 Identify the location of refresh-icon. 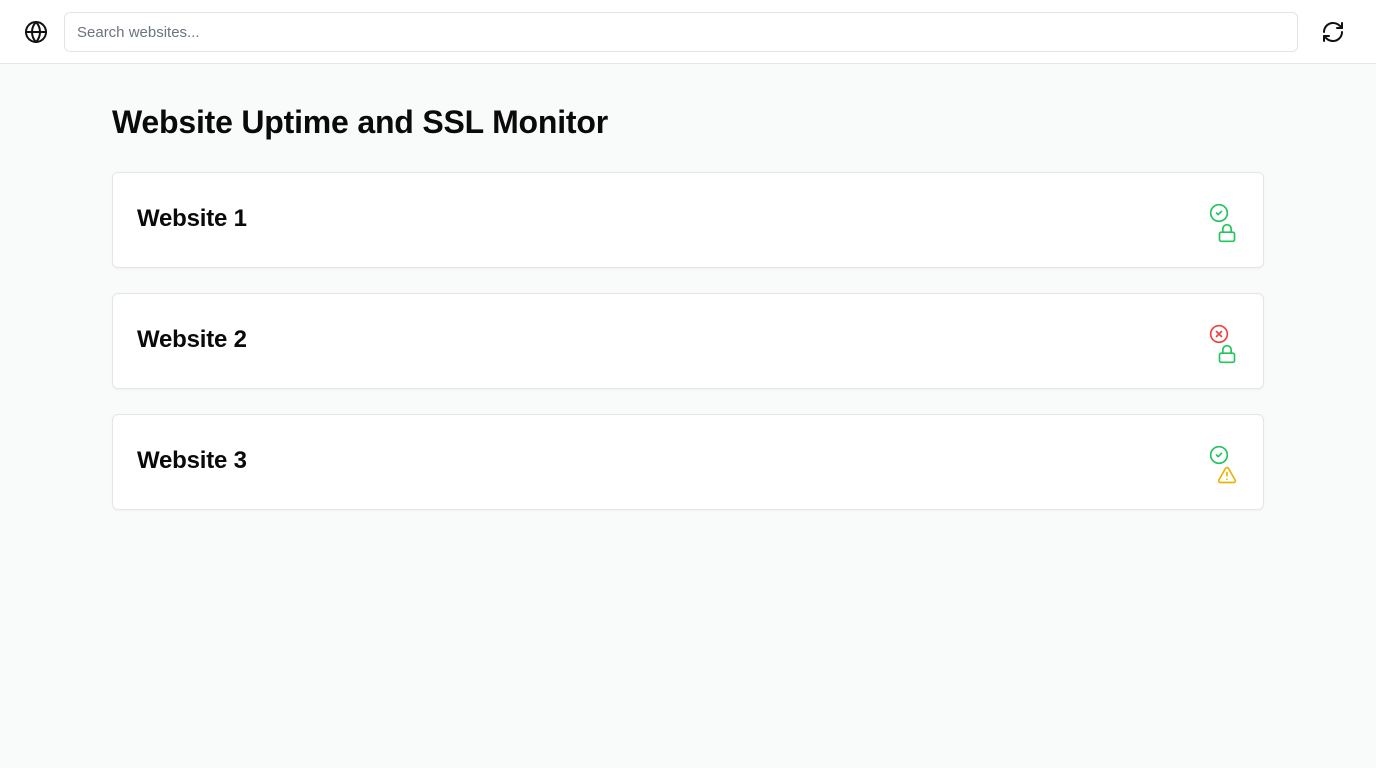
(1333, 32).